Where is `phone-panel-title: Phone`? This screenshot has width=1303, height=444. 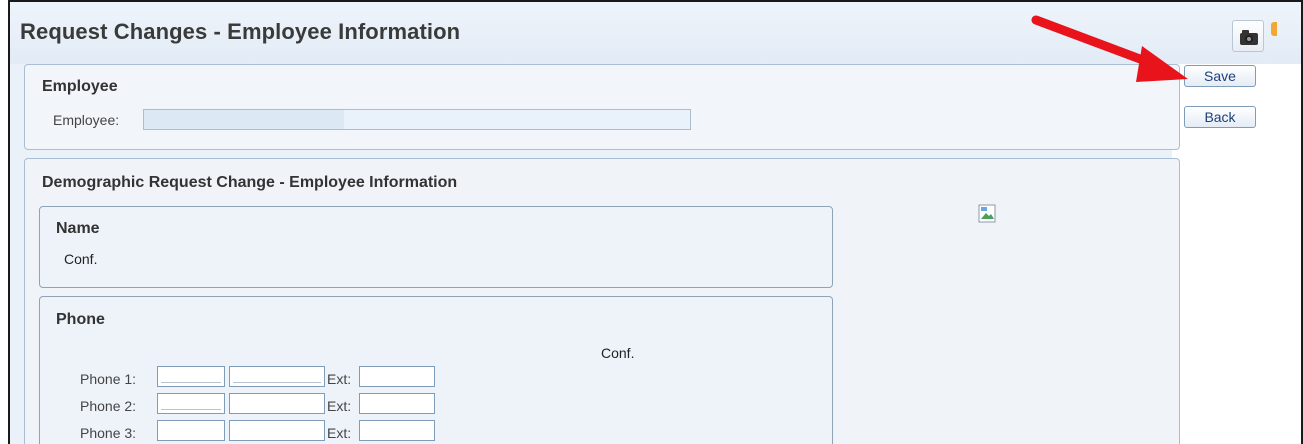 phone-panel-title: Phone is located at coordinates (80, 319).